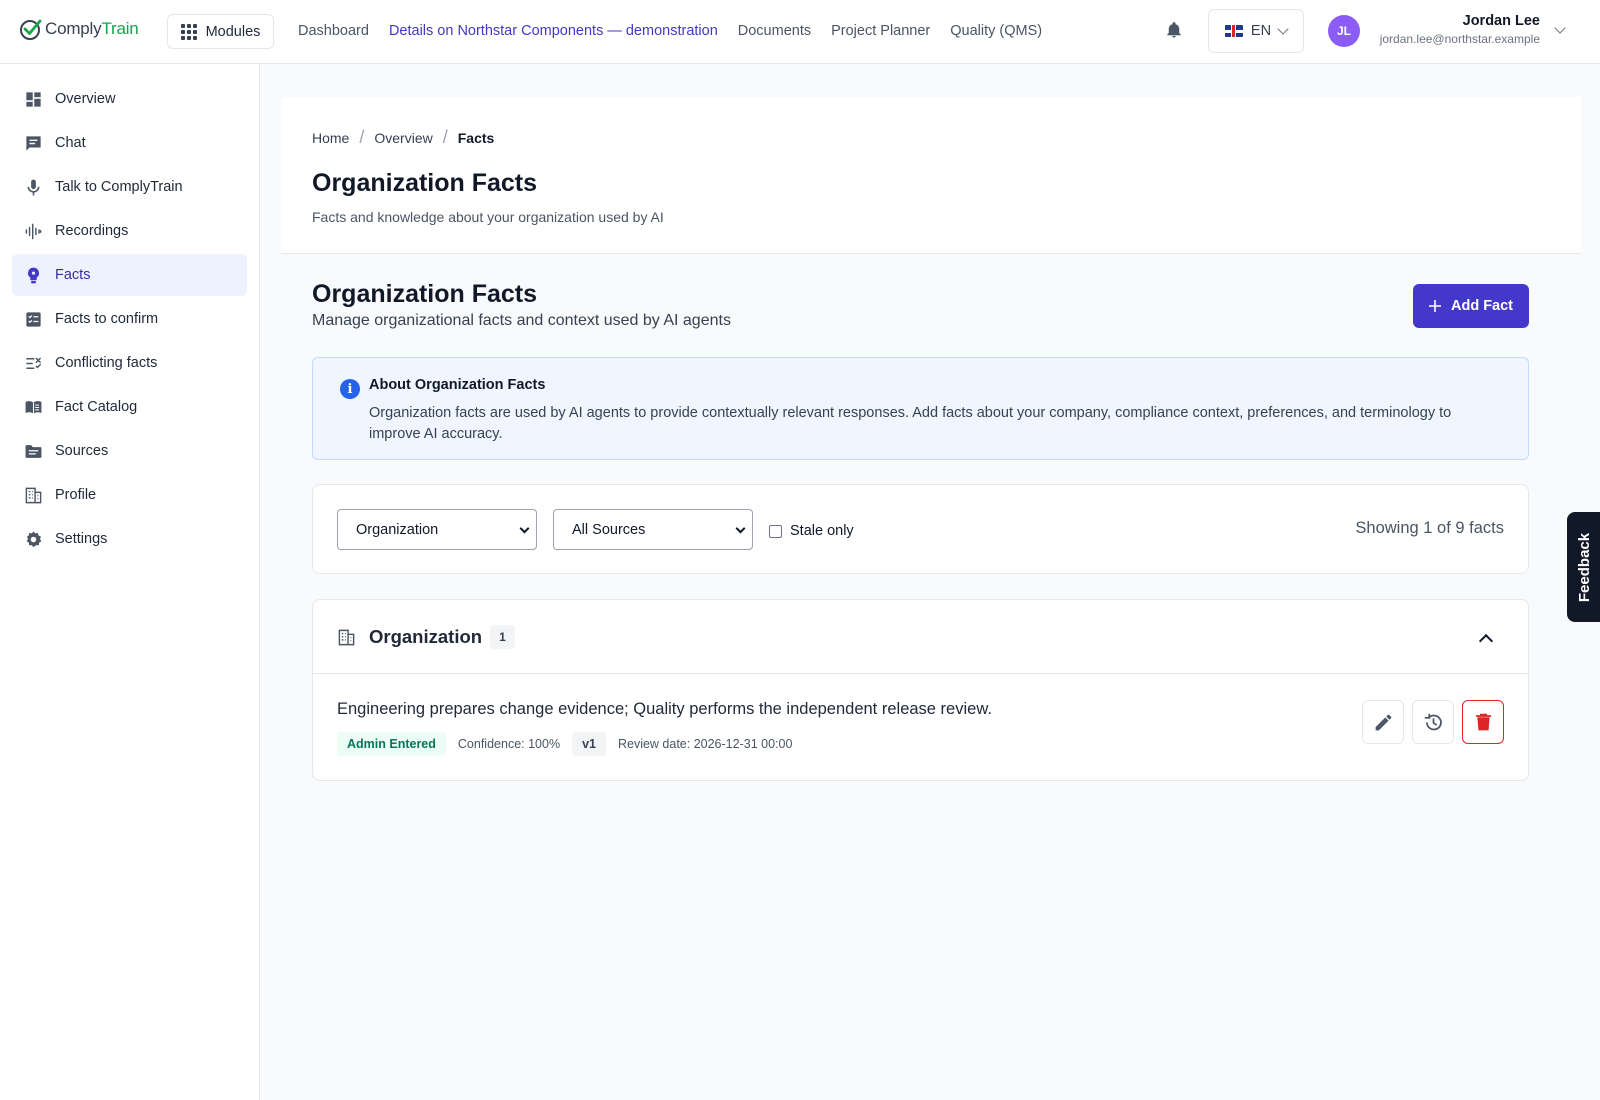  Describe the element at coordinates (129, 539) in the screenshot. I see `sidebar-item-settings: Settings` at that location.